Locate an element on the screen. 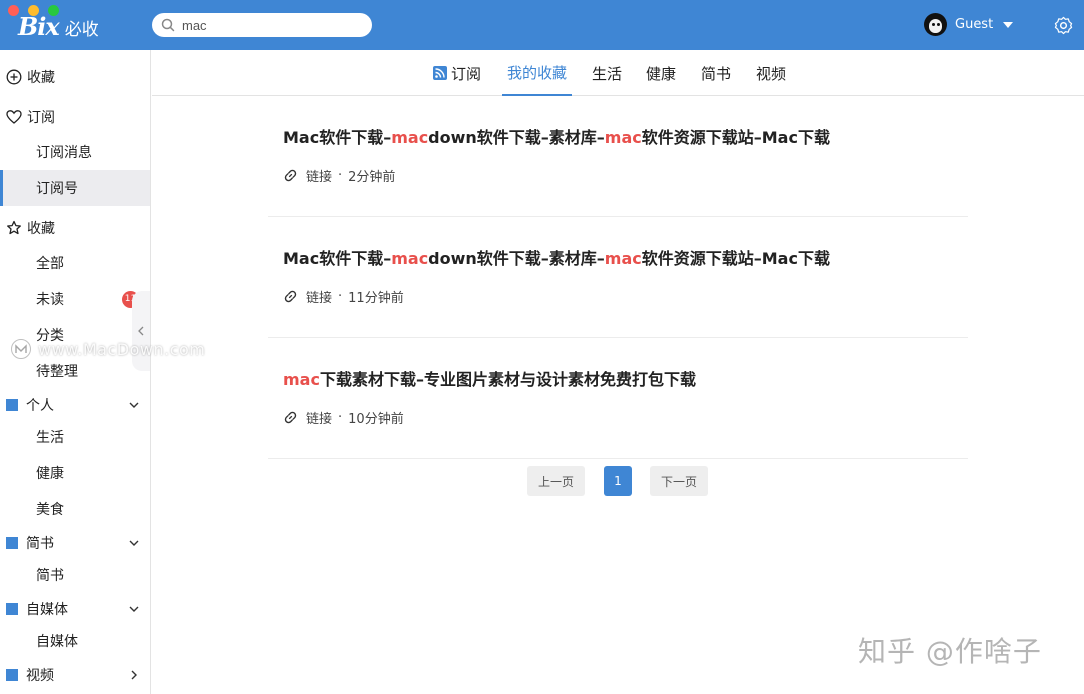 Image resolution: width=1084 pixels, height=694 pixels. watermark-logo-icon is located at coordinates (21, 349).